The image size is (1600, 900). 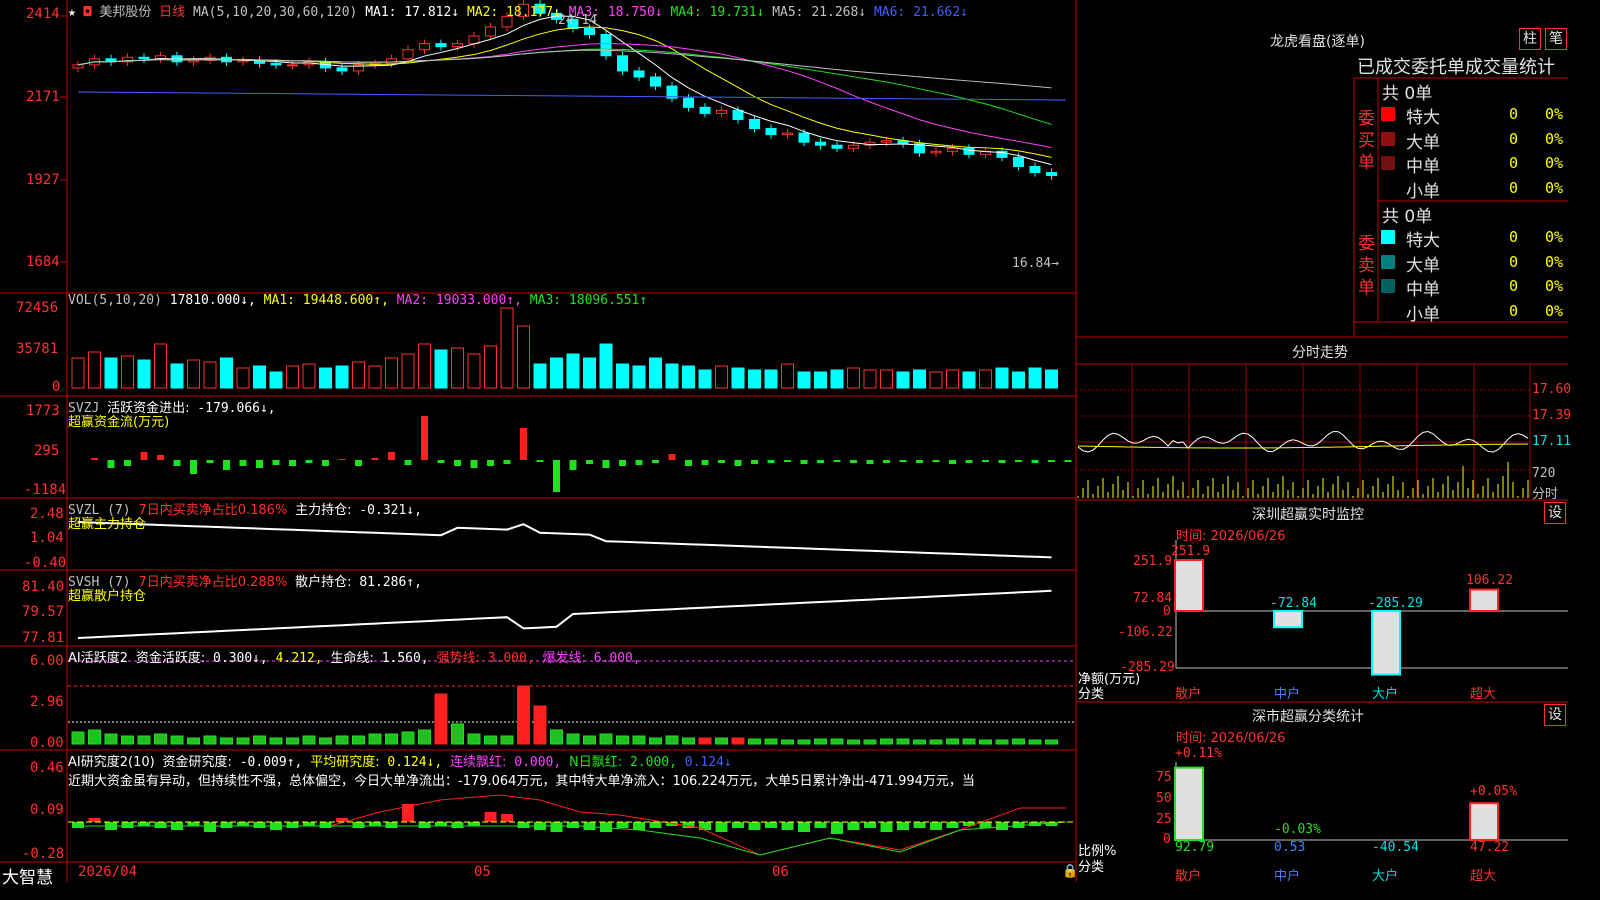 I want to click on intraday-title: 分时走势, so click(x=1320, y=353).